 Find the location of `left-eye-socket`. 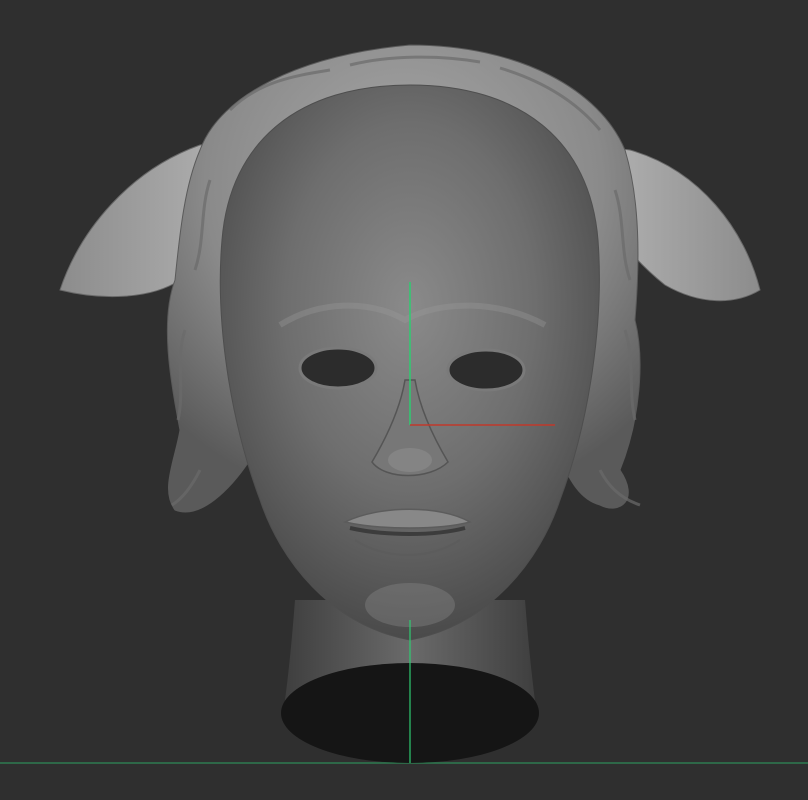

left-eye-socket is located at coordinates (338, 368).